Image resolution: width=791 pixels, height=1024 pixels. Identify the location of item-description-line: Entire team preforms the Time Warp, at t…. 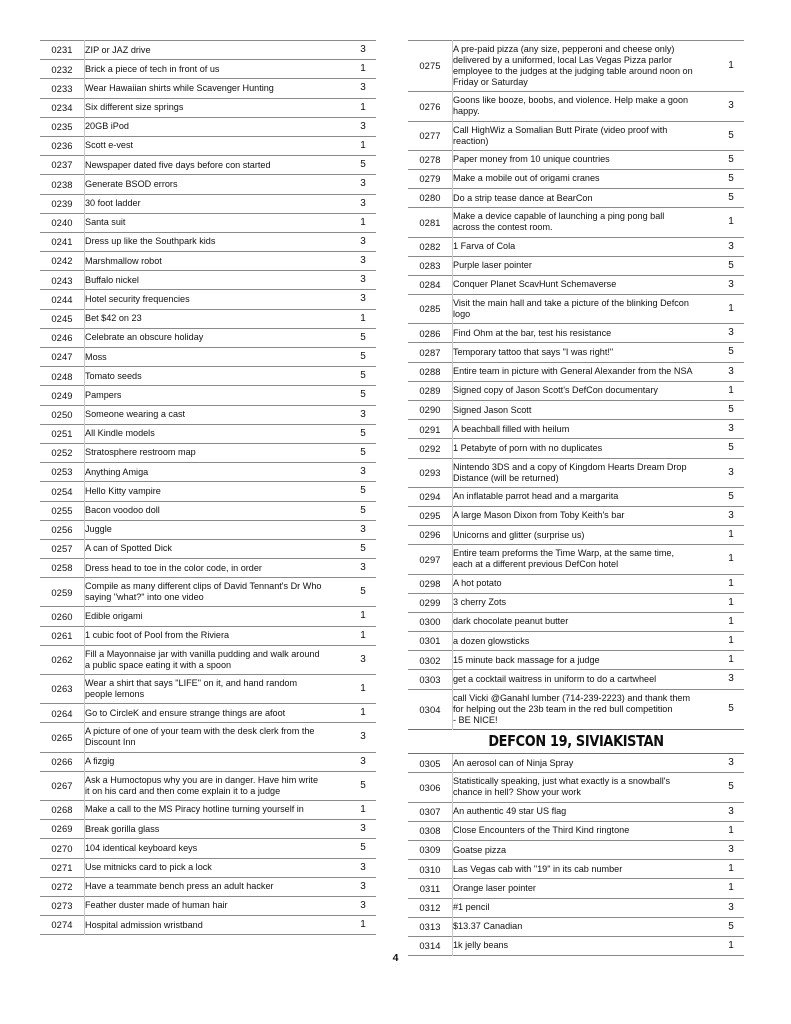
(564, 553).